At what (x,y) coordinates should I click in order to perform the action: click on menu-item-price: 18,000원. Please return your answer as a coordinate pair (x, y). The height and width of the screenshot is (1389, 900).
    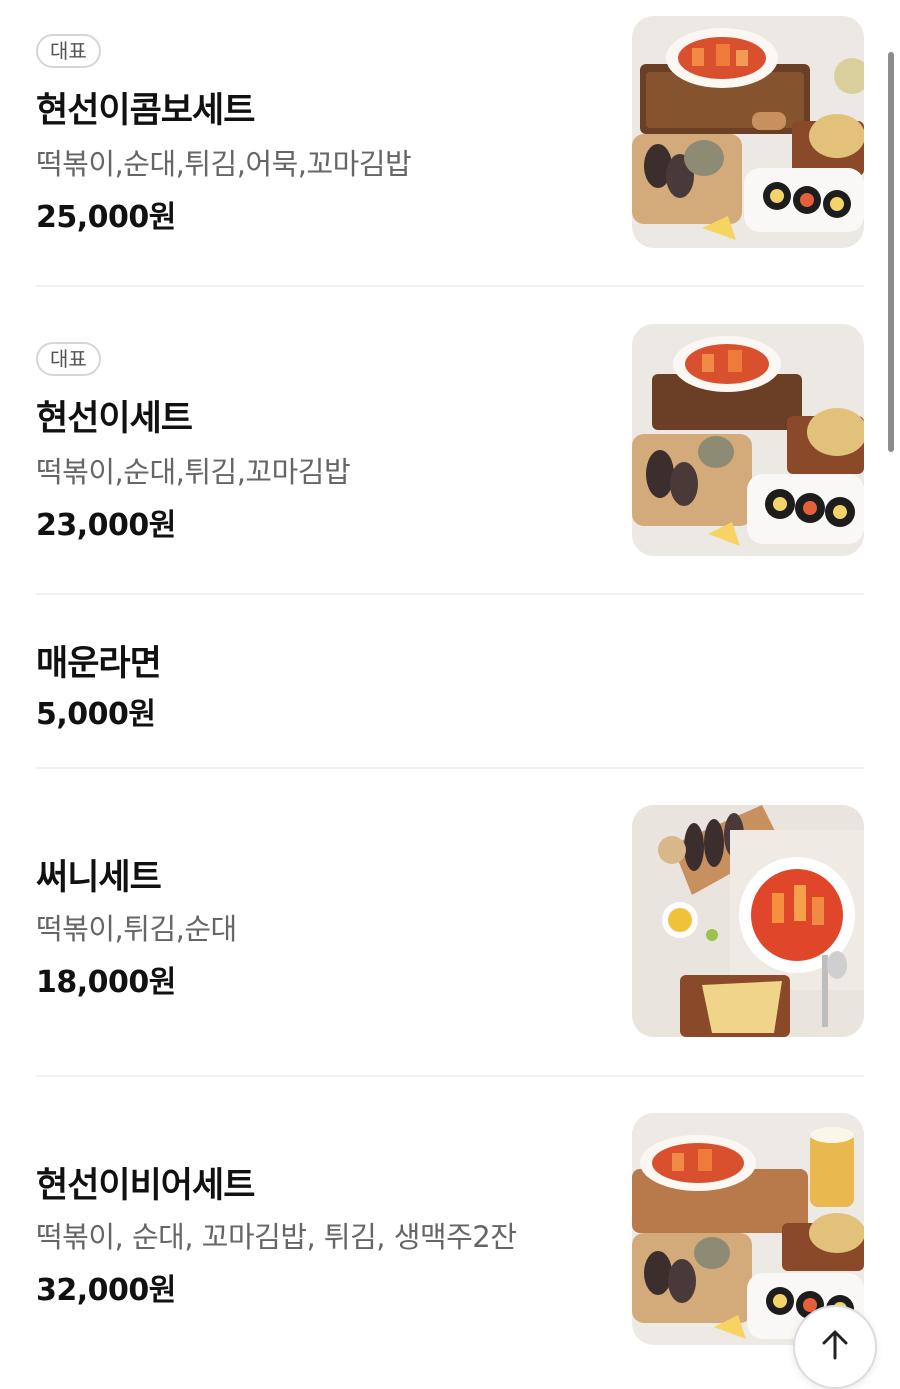
    Looking at the image, I should click on (106, 982).